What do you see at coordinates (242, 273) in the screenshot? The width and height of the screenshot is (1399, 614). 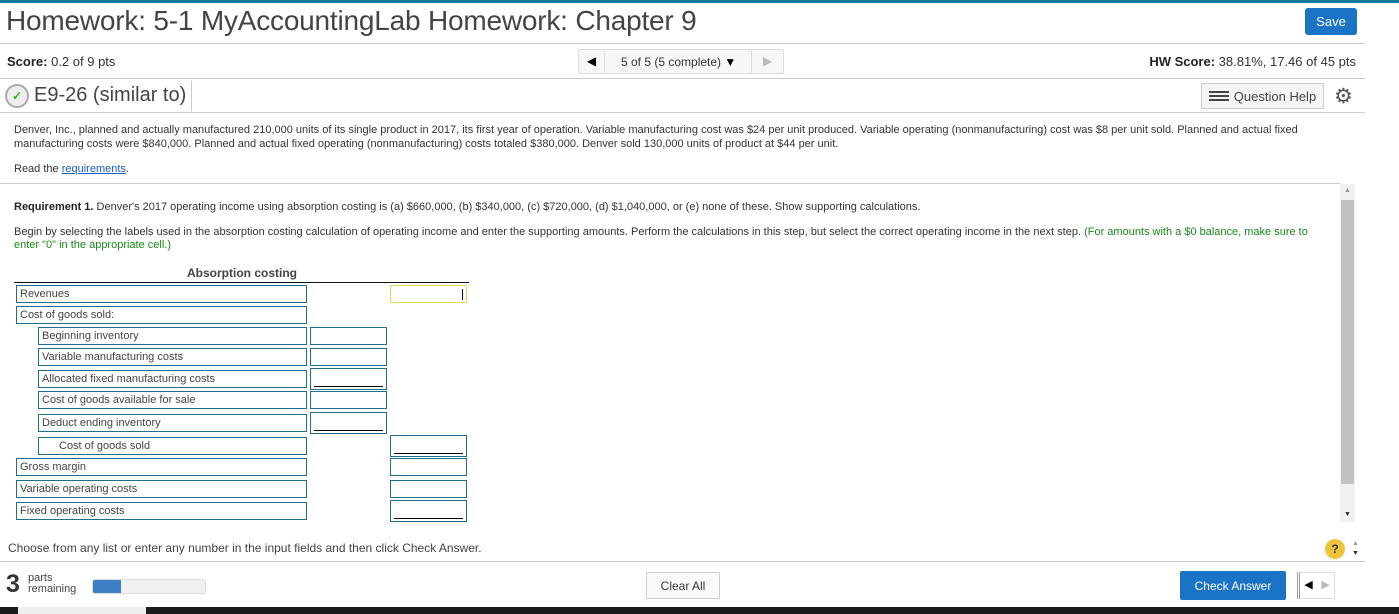 I see `table-heading: Absorption costing` at bounding box center [242, 273].